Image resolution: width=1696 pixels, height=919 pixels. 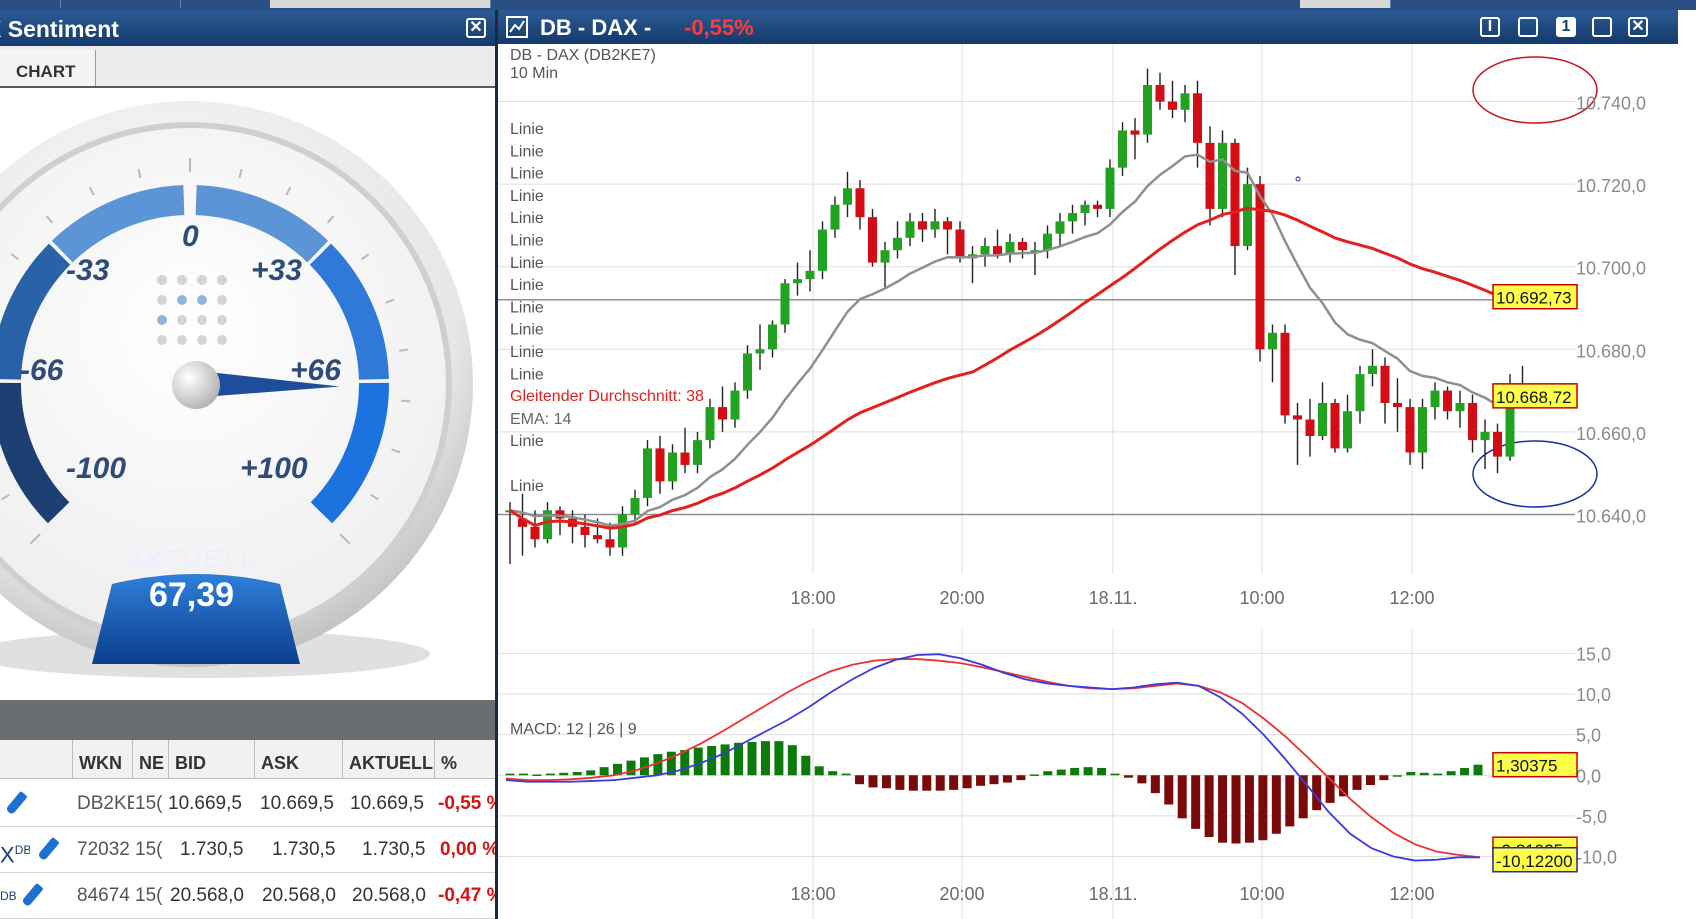 I want to click on last-price-label: 10.668,72, so click(x=1534, y=397).